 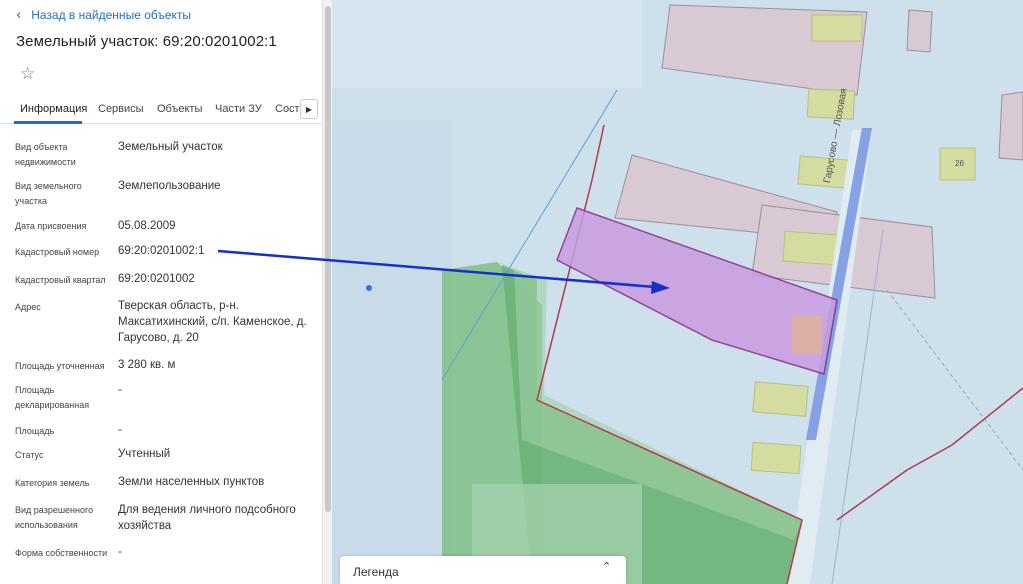 What do you see at coordinates (60, 366) in the screenshot?
I see `property-label: Площадь уточненная` at bounding box center [60, 366].